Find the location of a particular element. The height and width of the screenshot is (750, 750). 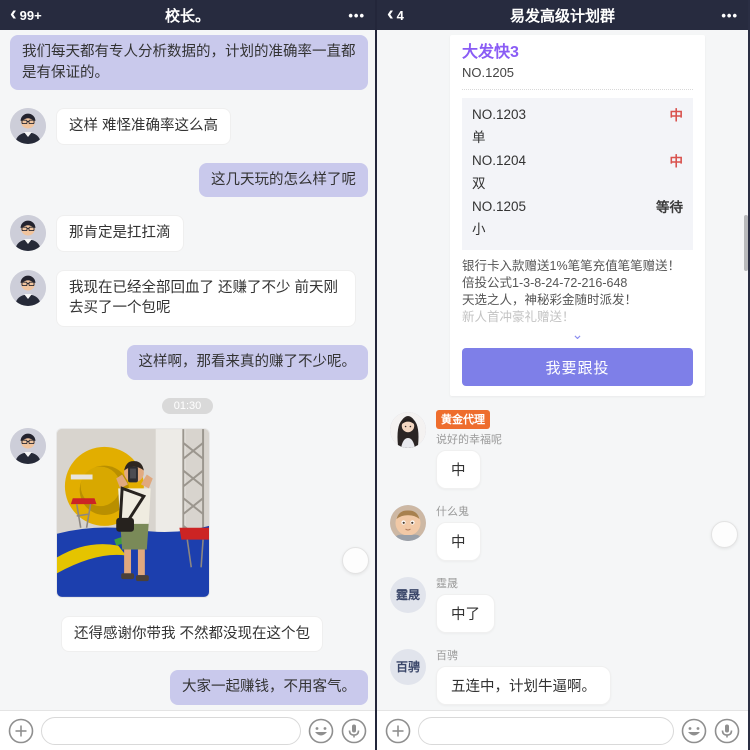

left-input-bar is located at coordinates (187, 730).